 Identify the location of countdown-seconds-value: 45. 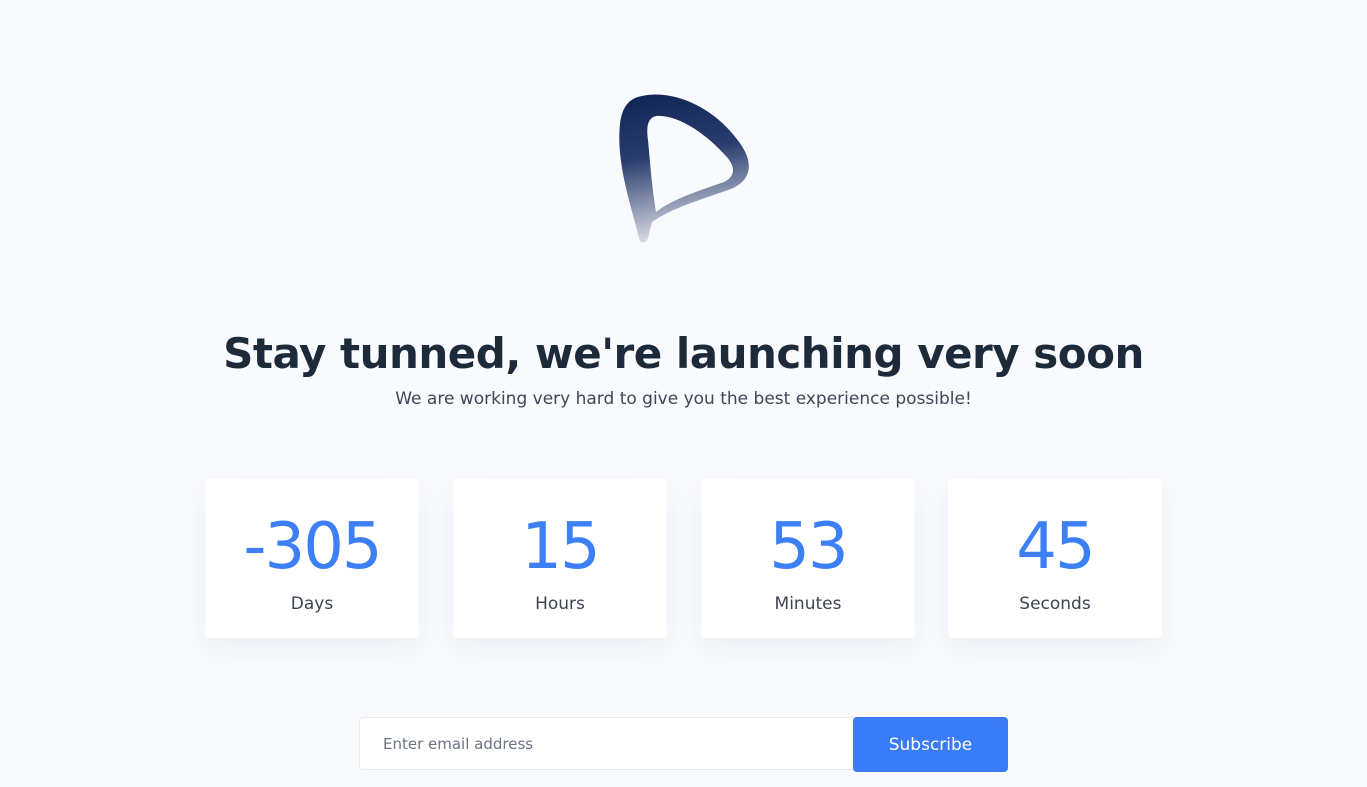
(1055, 547).